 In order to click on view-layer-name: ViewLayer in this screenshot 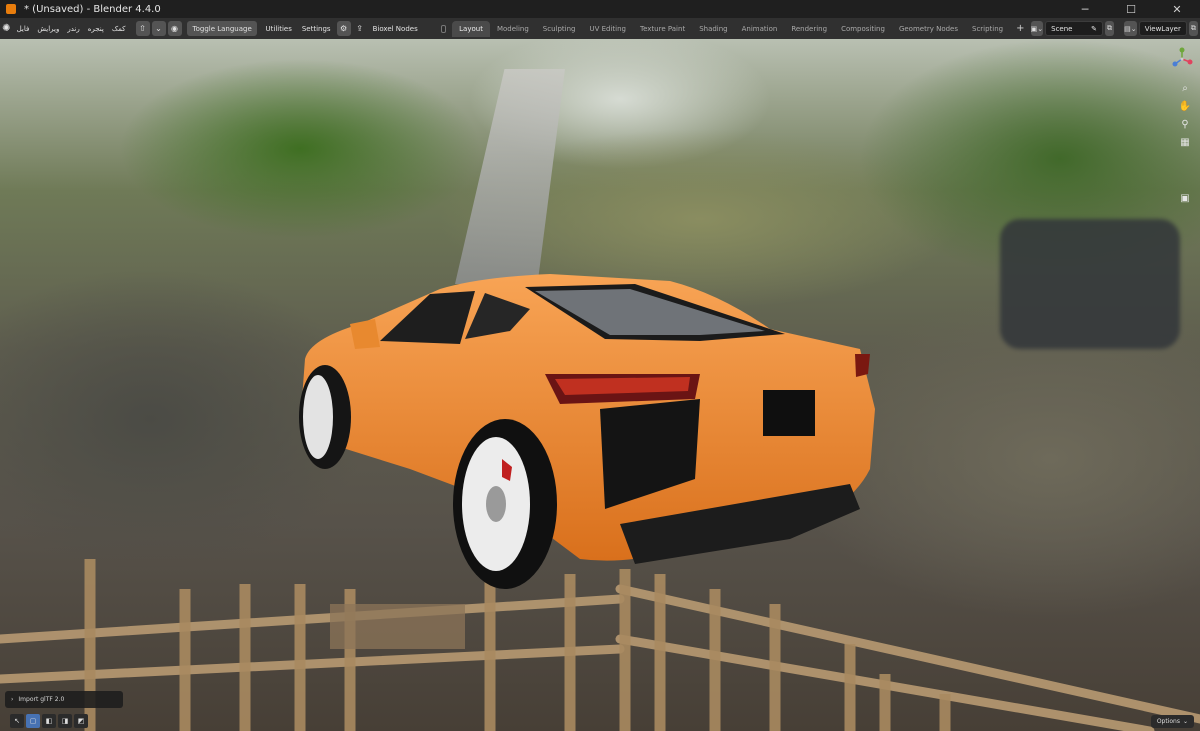, I will do `click(1162, 28)`.